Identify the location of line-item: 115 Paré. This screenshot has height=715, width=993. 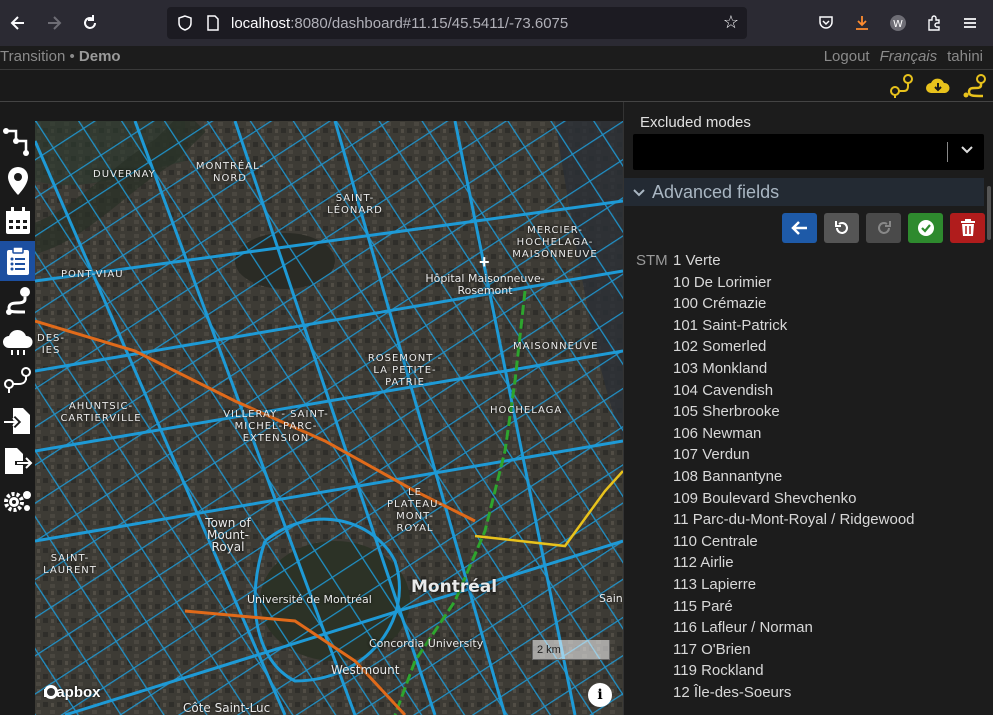
(703, 606).